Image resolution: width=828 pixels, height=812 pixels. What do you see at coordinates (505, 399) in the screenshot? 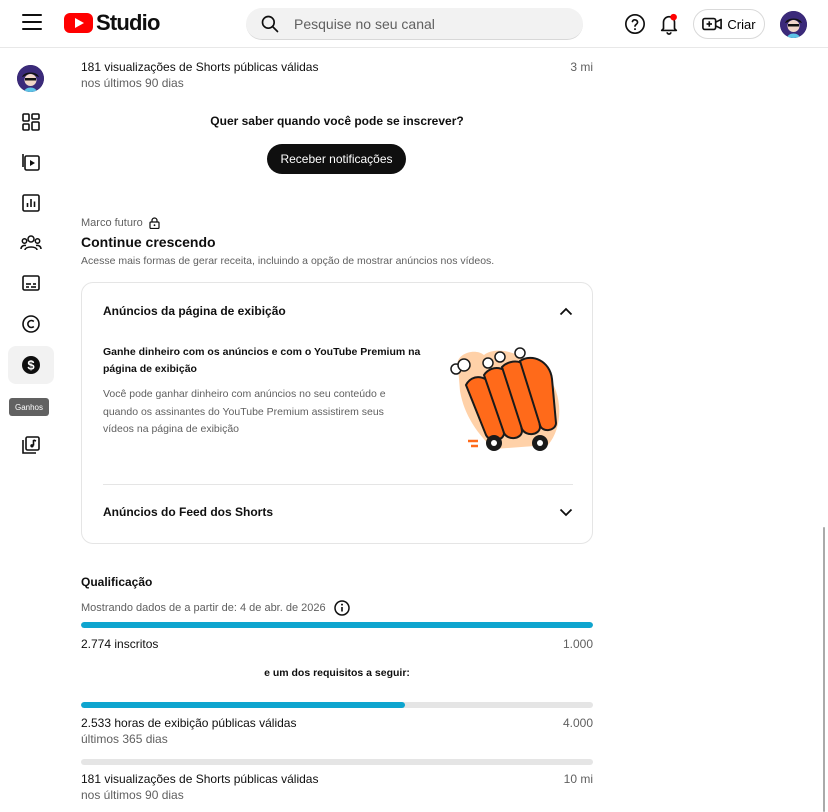
I see `ad-cars-illustration` at bounding box center [505, 399].